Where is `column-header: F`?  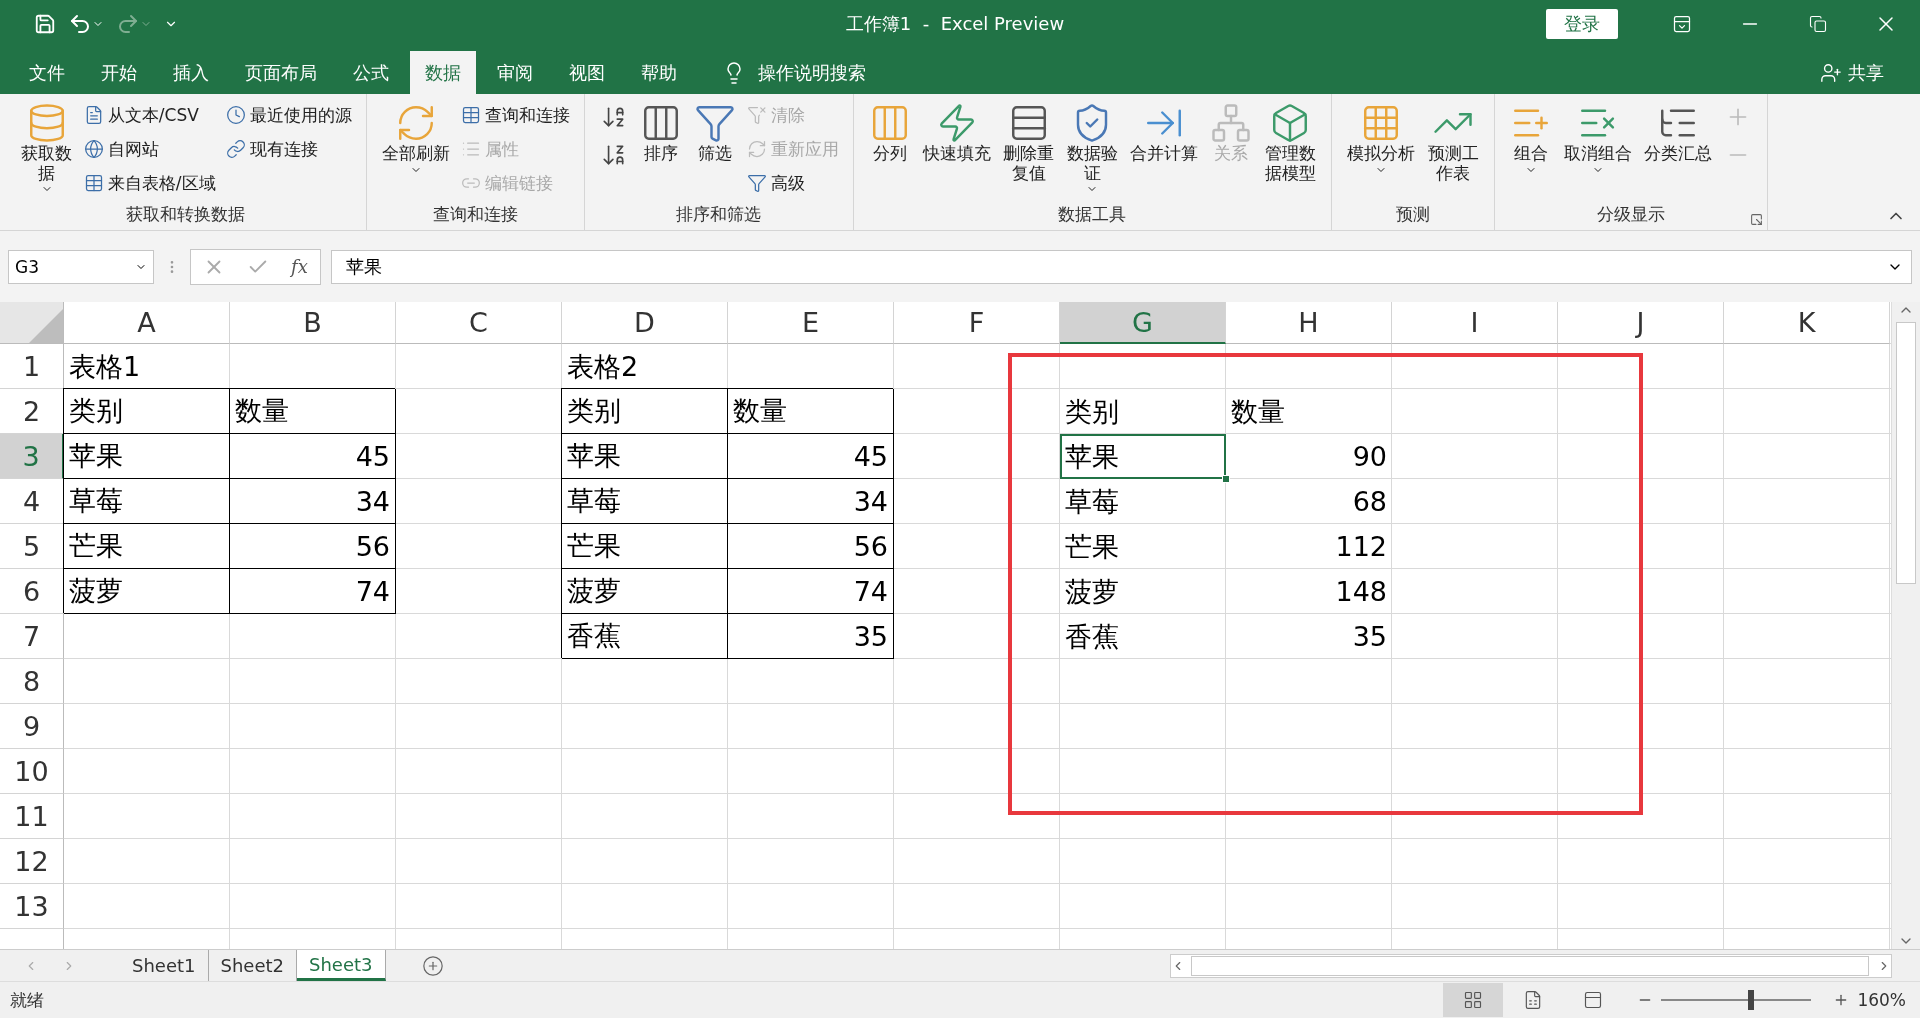
column-header: F is located at coordinates (977, 323).